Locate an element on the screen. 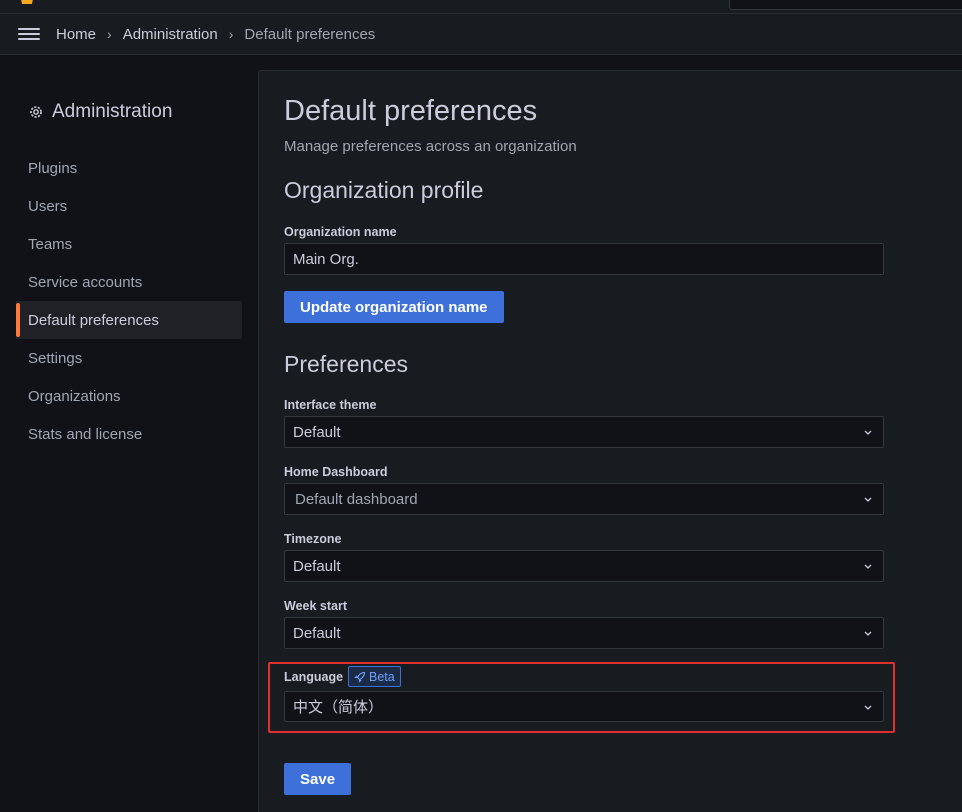 The image size is (962, 812). grafana-logo-icon is located at coordinates (27, 3).